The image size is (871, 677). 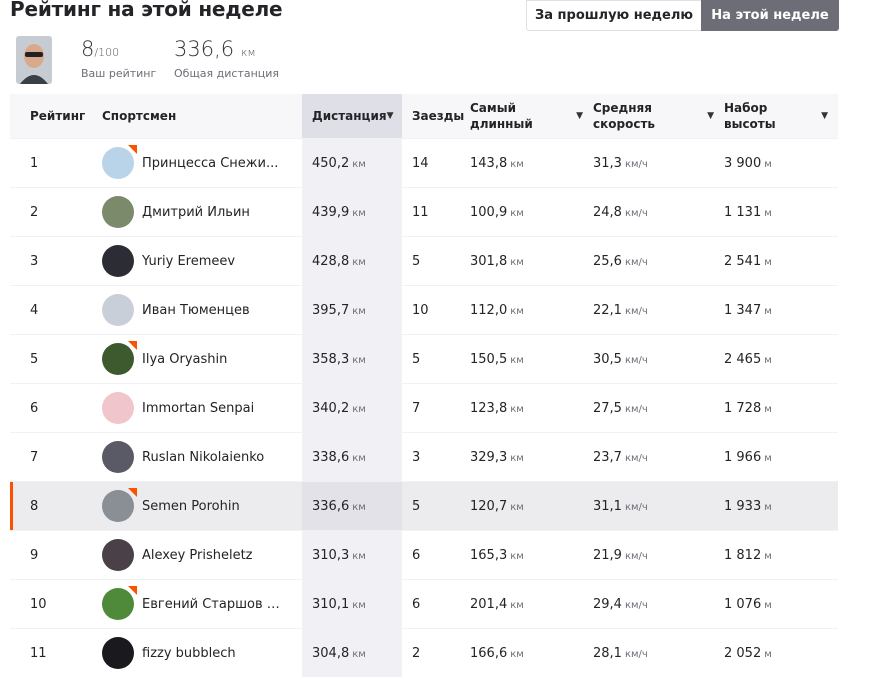 I want to click on athlete-cell: Иван Тюменцев, so click(x=202, y=310).